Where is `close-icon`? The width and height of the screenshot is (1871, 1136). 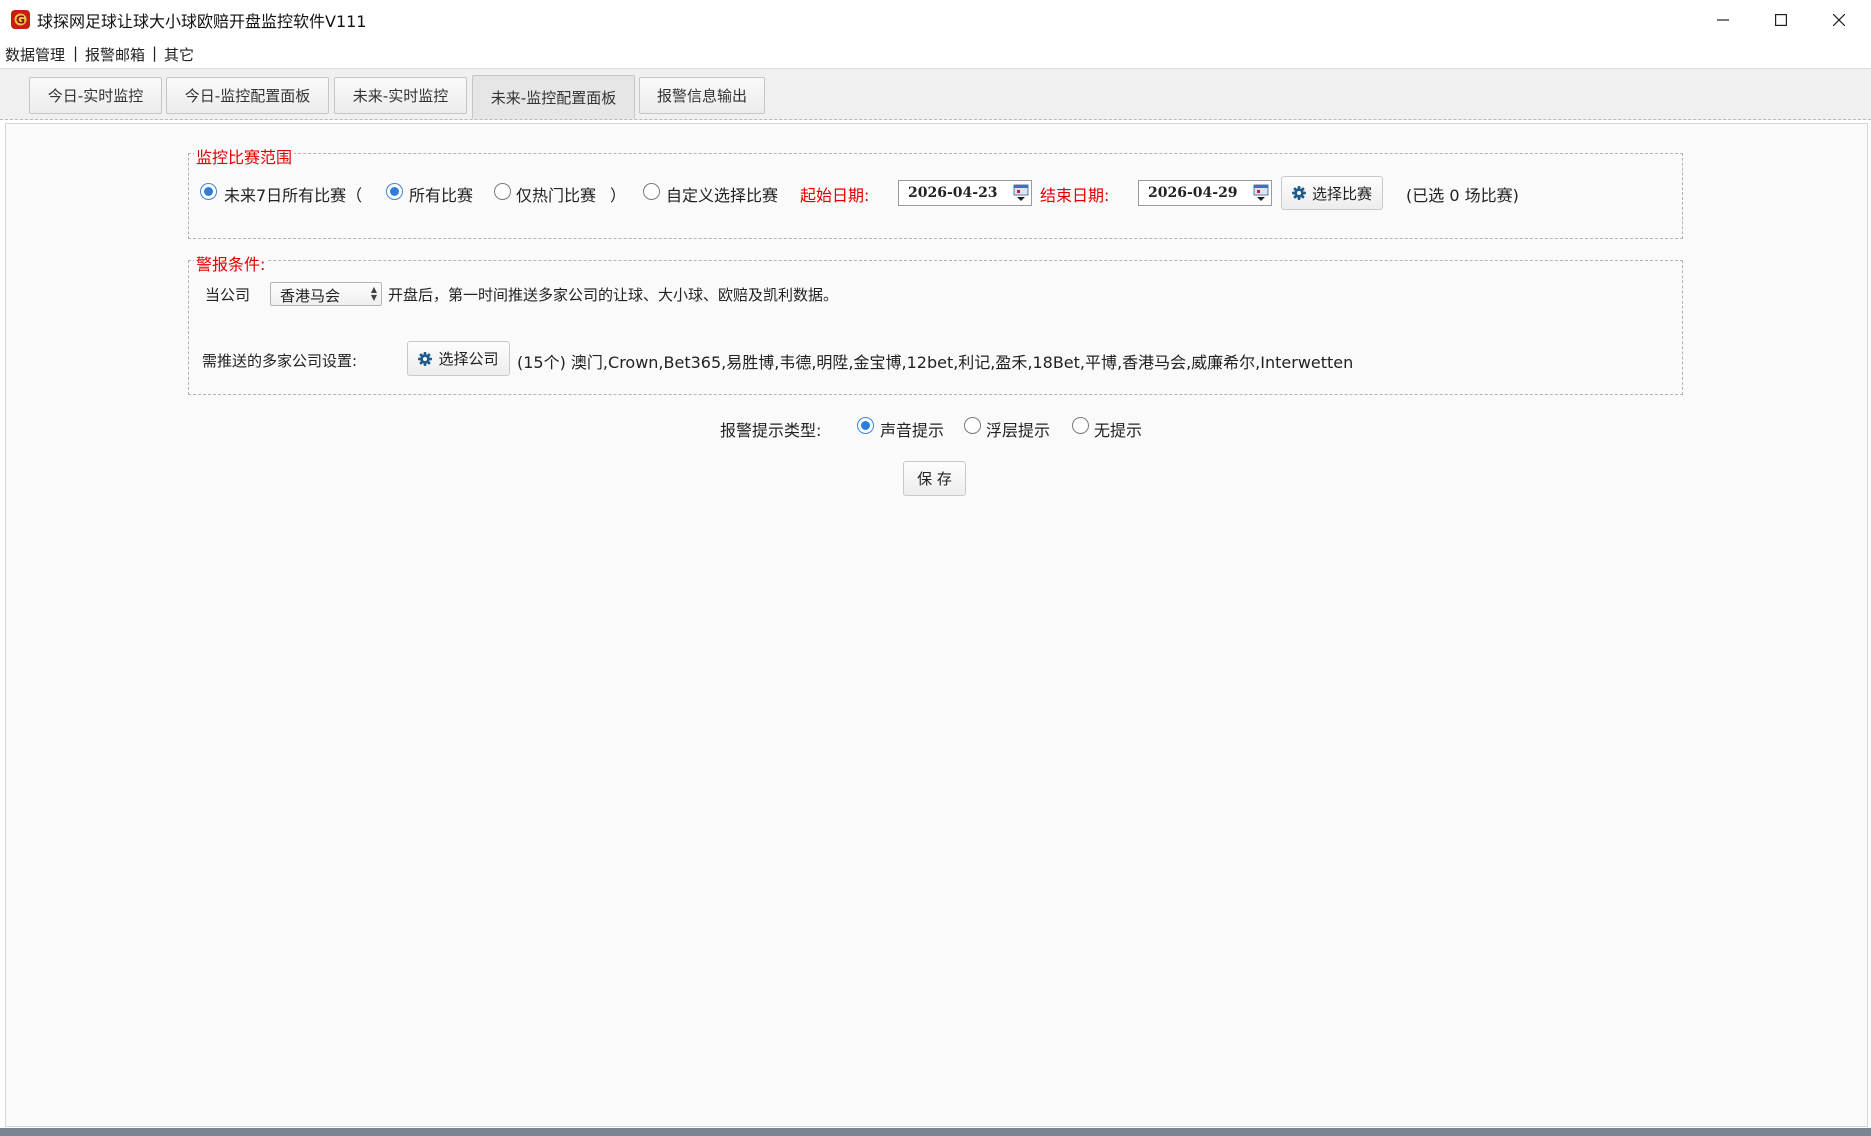
close-icon is located at coordinates (1839, 19).